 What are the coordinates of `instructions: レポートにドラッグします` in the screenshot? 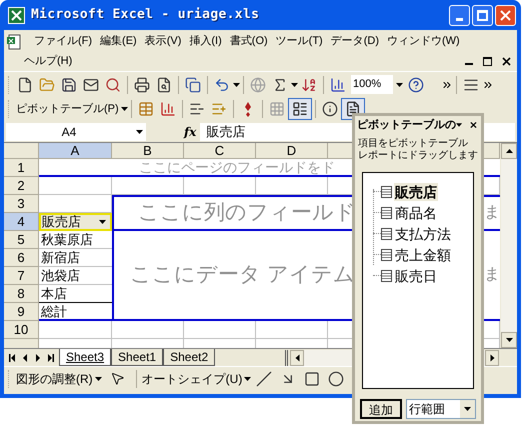 It's located at (418, 156).